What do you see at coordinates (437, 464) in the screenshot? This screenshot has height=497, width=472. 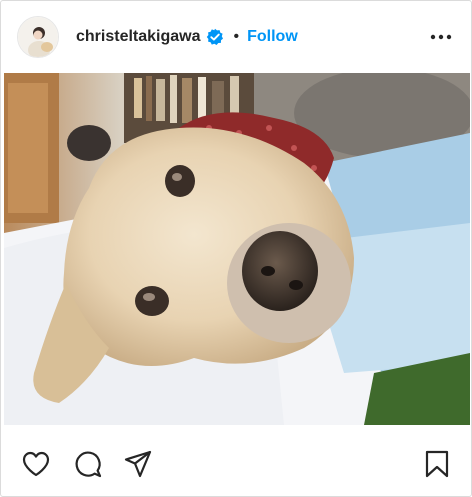 I see `bookmark-icon` at bounding box center [437, 464].